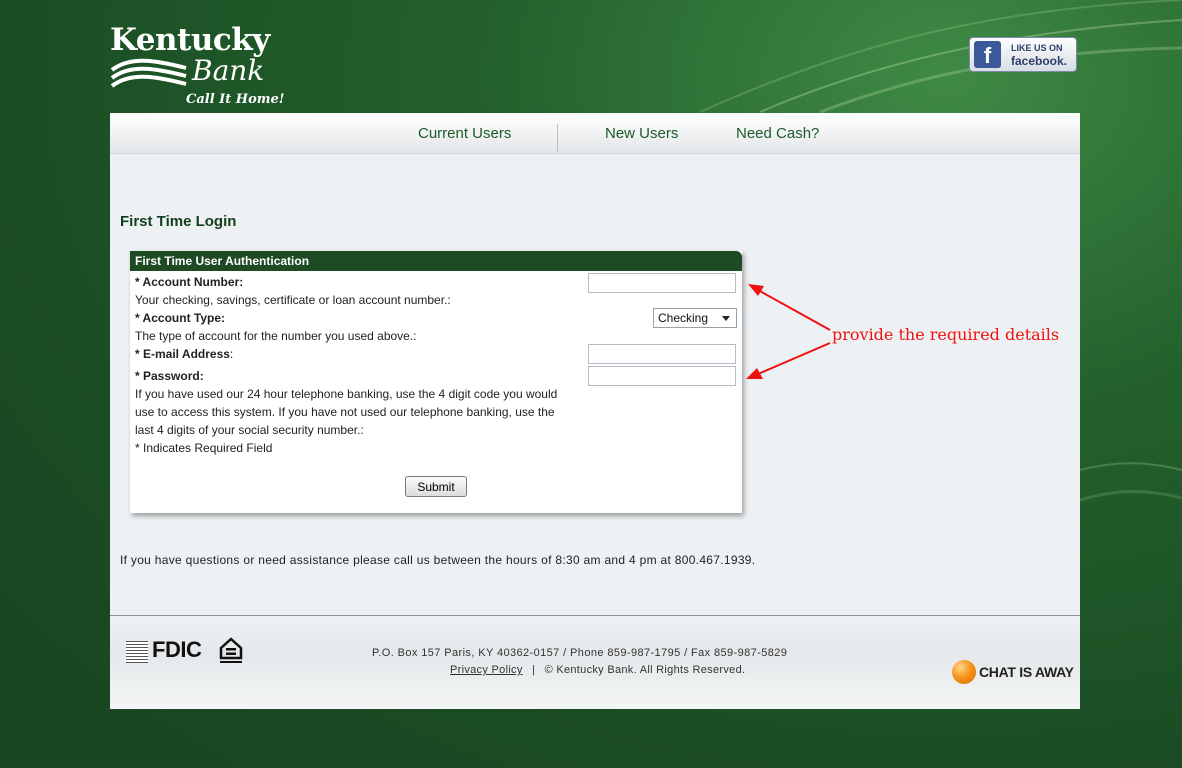  What do you see at coordinates (595, 133) in the screenshot?
I see `top-nav: Current Users New Users Need Cash?` at bounding box center [595, 133].